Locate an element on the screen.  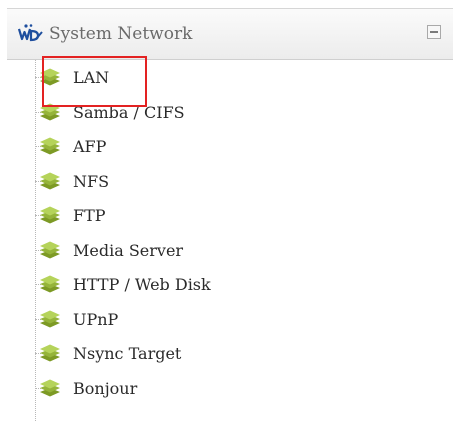
menu-item-media-server: Media Server is located at coordinates (230, 250).